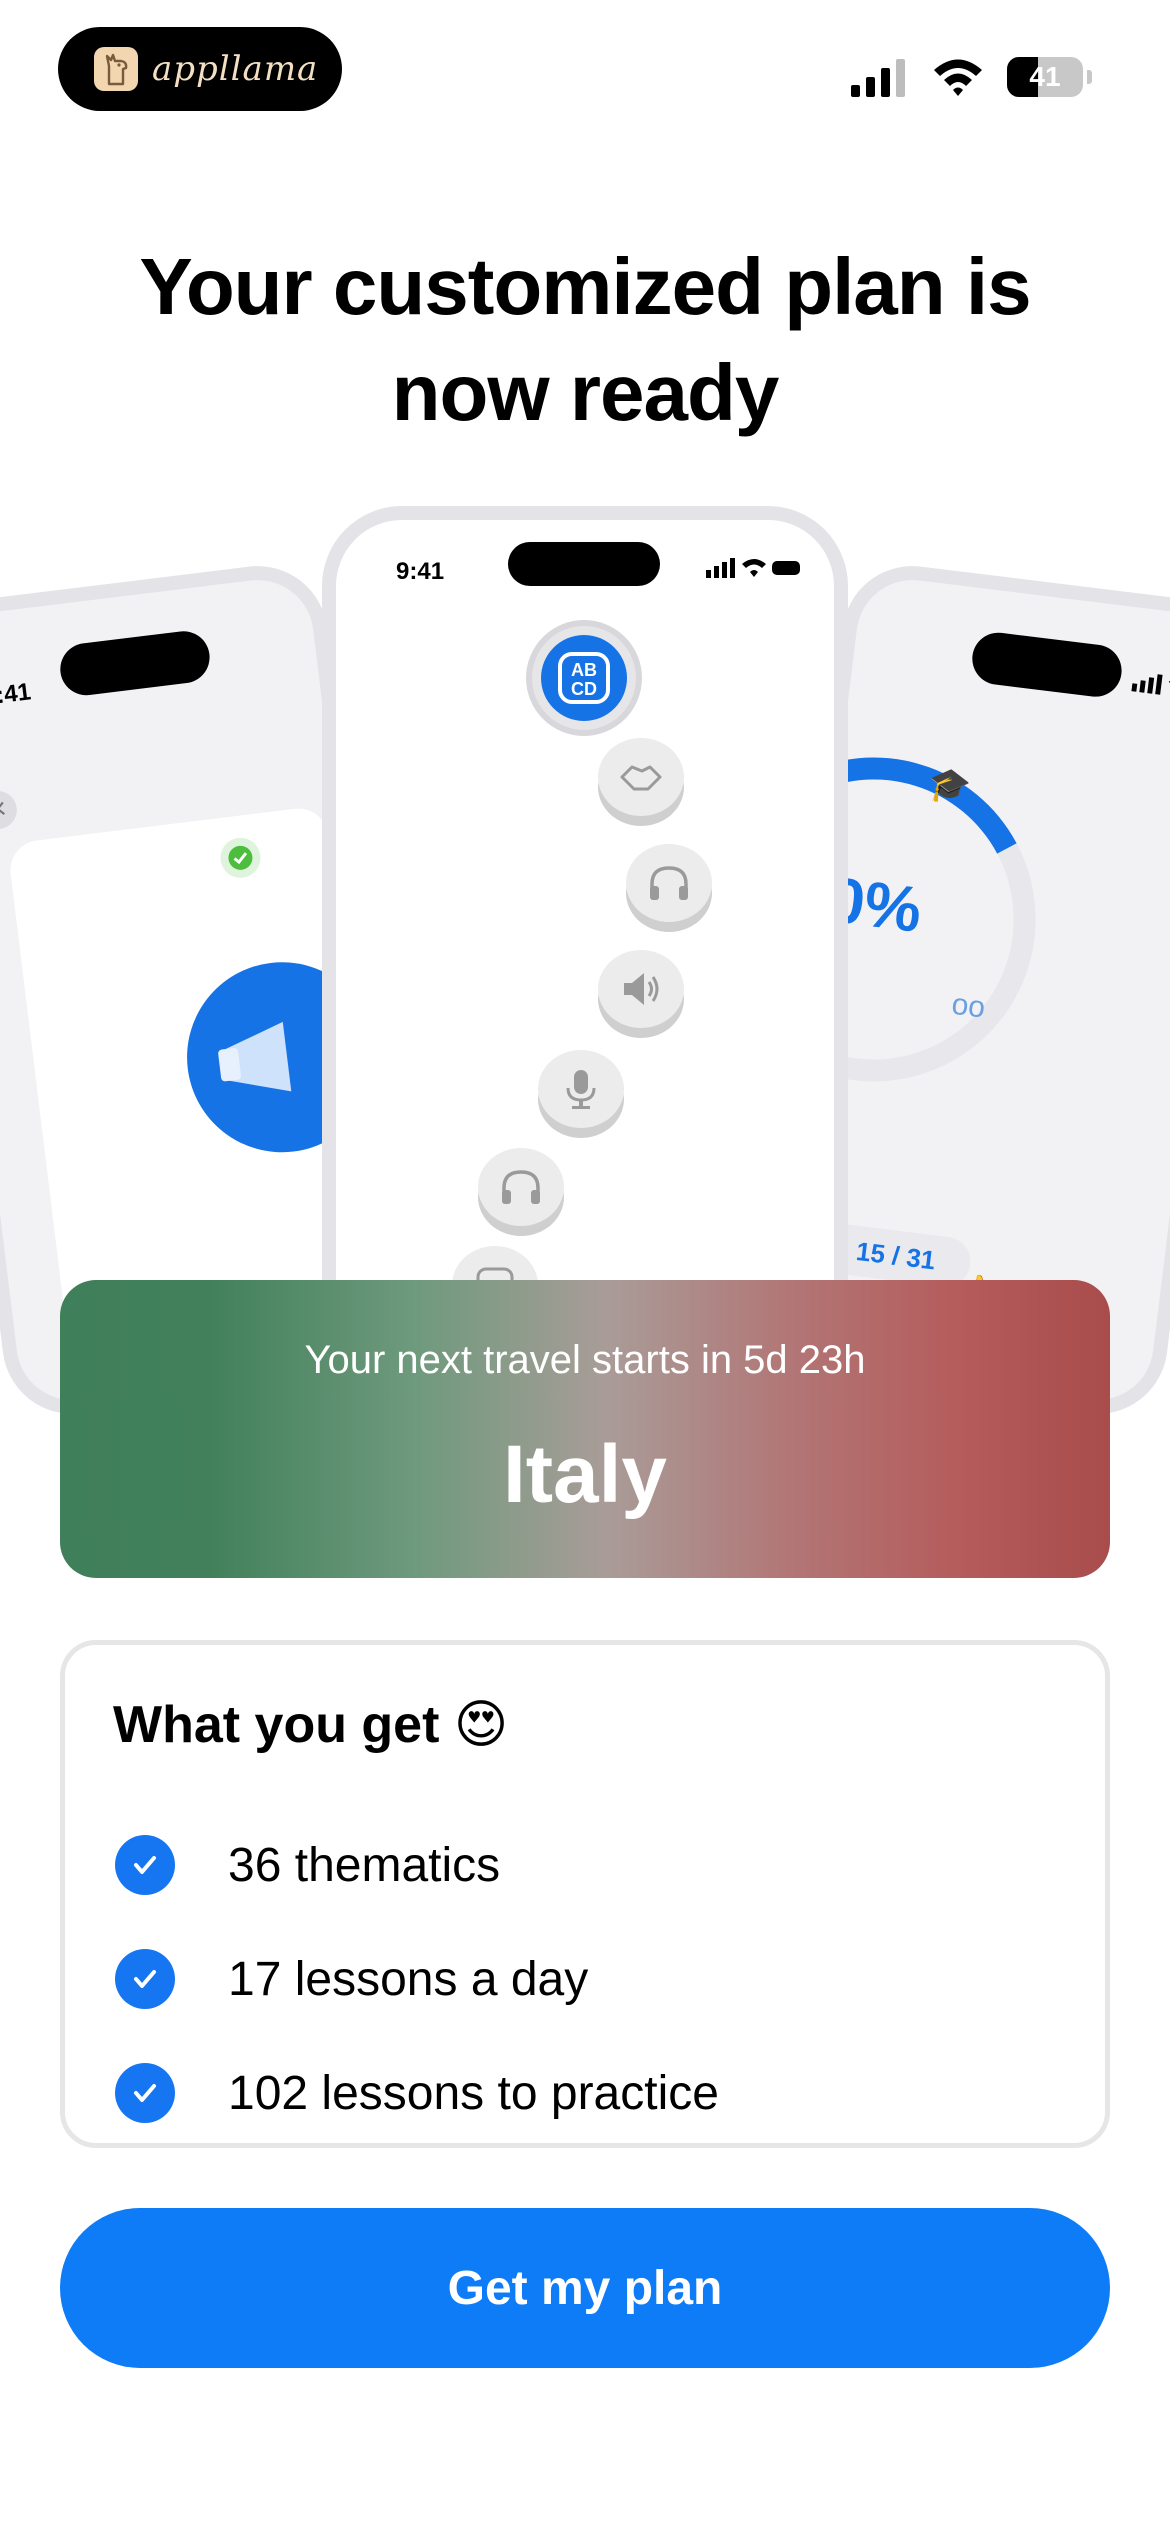 This screenshot has width=1170, height=2532. Describe the element at coordinates (481, 1725) in the screenshot. I see `heart-eyes-emoji-icon: 😍` at that location.